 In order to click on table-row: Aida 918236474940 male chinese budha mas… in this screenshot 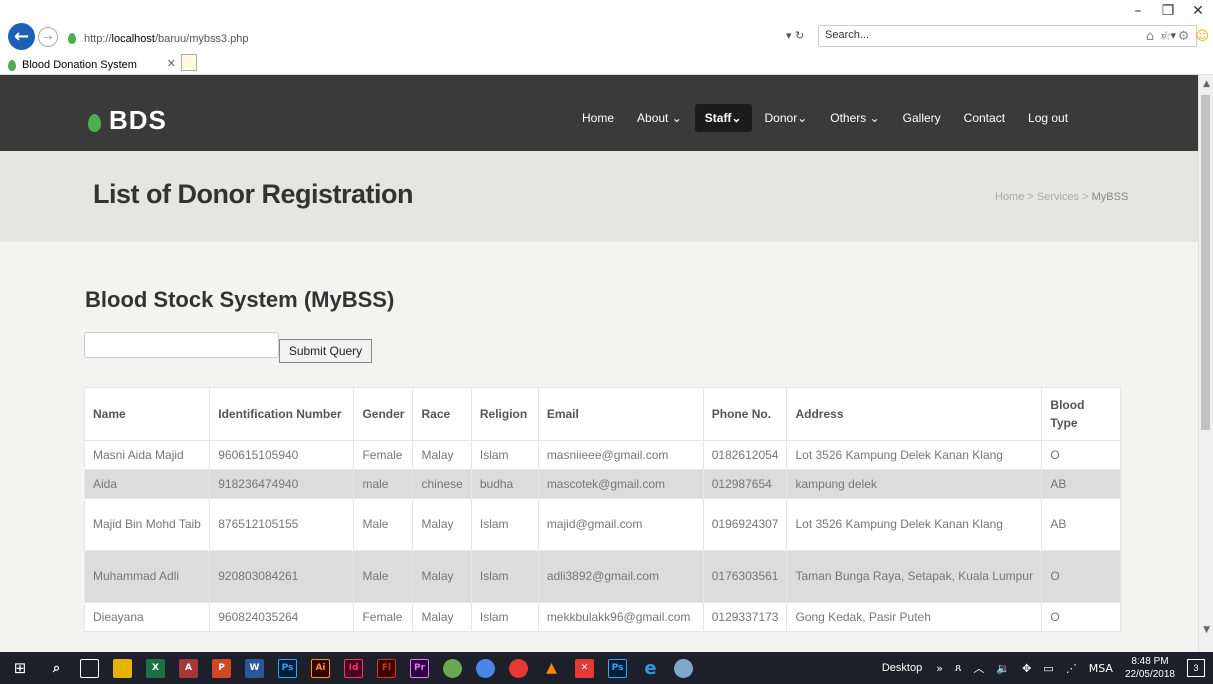, I will do `click(602, 484)`.